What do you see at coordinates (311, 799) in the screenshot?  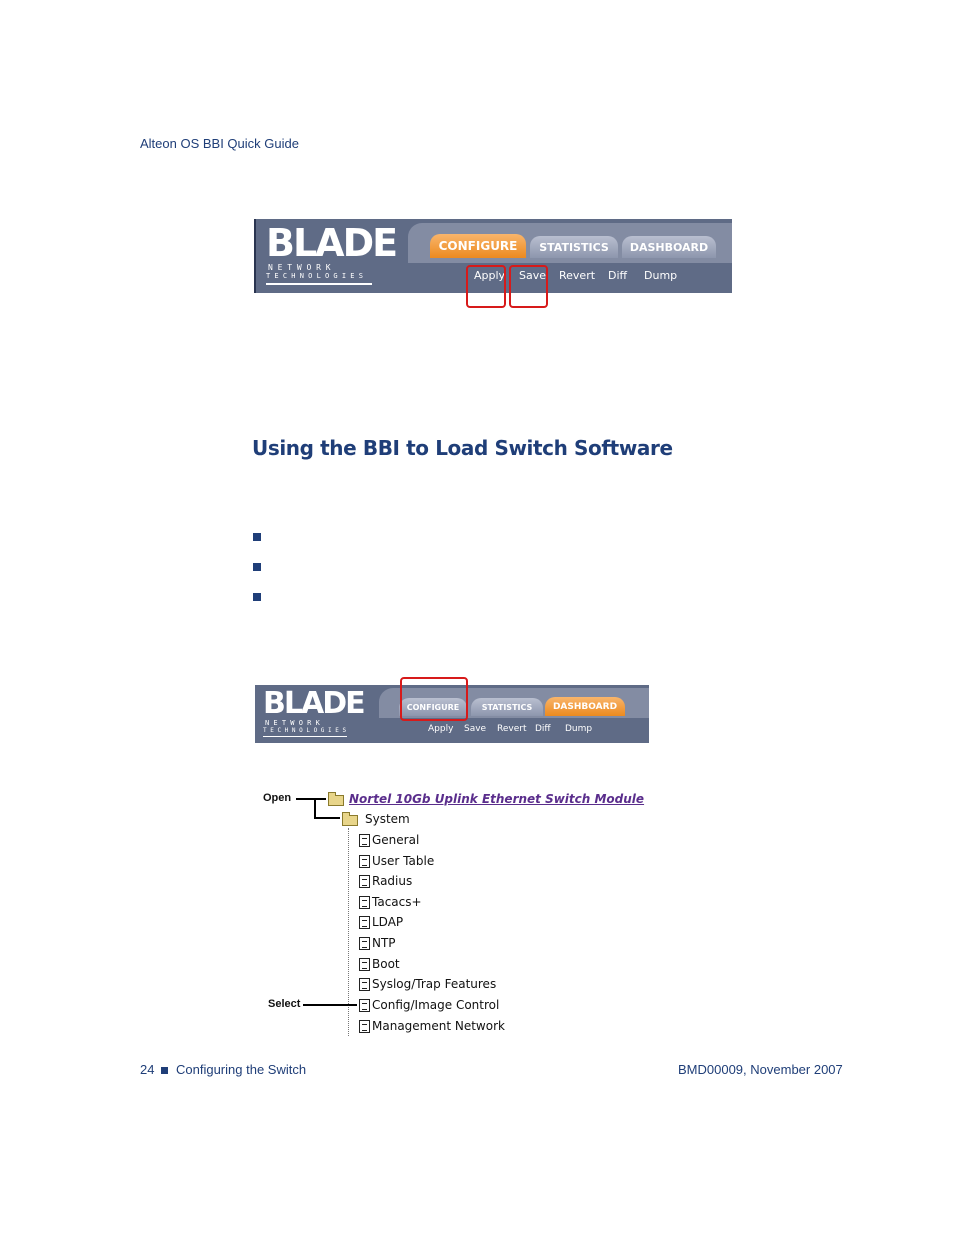 I see `open-callout-line` at bounding box center [311, 799].